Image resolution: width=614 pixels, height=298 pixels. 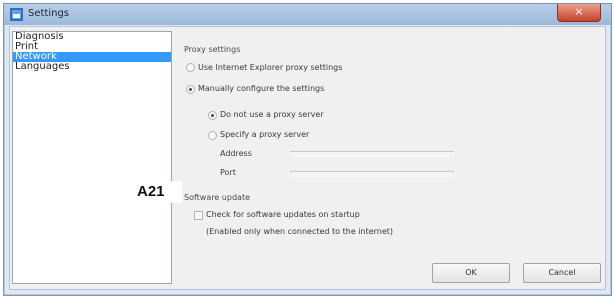 I want to click on title-bar: Settings ×, so click(x=307, y=14).